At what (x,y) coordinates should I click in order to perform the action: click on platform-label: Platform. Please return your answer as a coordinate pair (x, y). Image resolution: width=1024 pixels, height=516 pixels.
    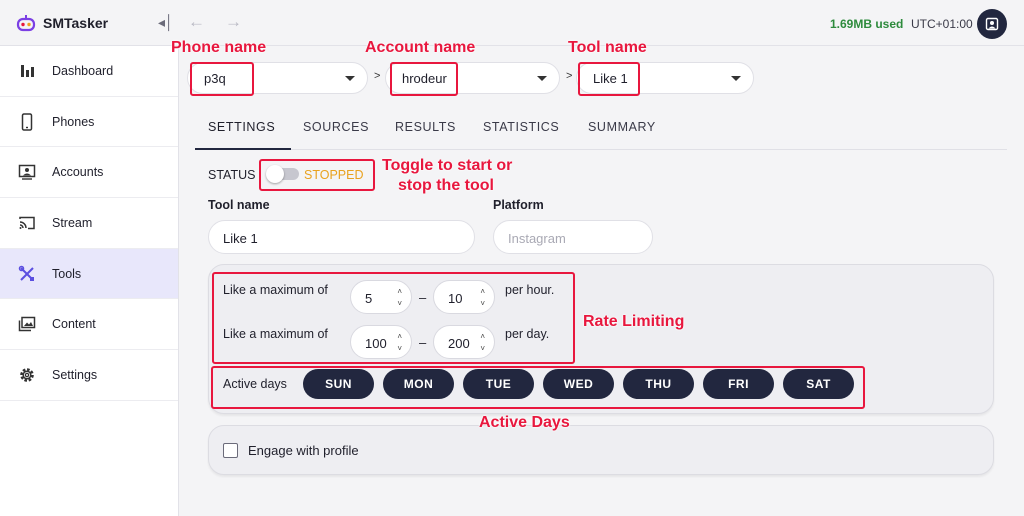
    Looking at the image, I should click on (518, 205).